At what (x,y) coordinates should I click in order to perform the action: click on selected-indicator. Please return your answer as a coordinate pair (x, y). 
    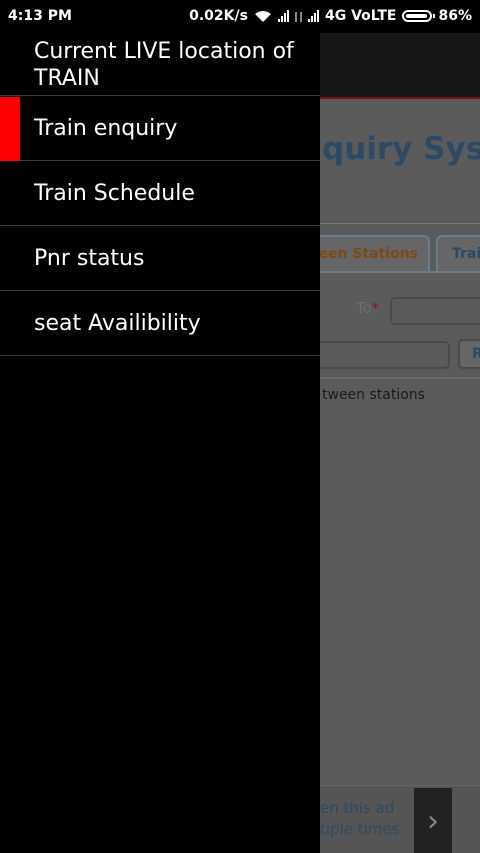
    Looking at the image, I should click on (10, 129).